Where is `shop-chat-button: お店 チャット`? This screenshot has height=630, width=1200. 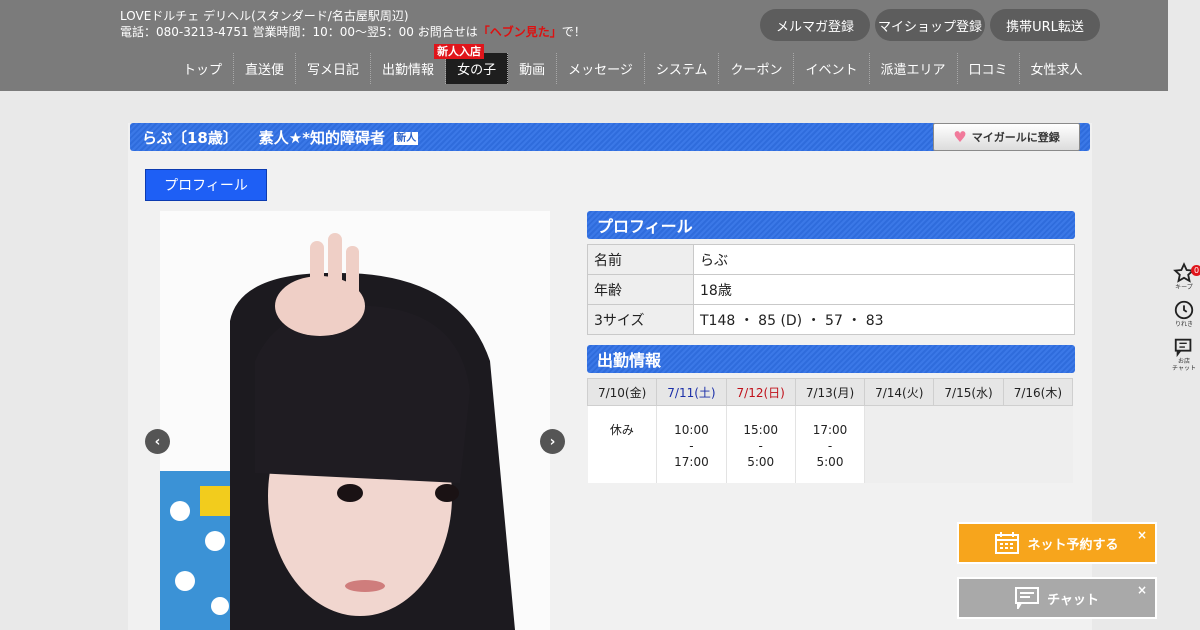
shop-chat-button: お店 チャット is located at coordinates (1184, 354).